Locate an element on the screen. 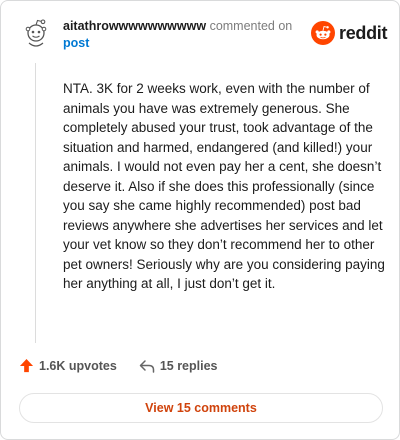 The width and height of the screenshot is (400, 440). commented-on-label: commented on is located at coordinates (251, 26).